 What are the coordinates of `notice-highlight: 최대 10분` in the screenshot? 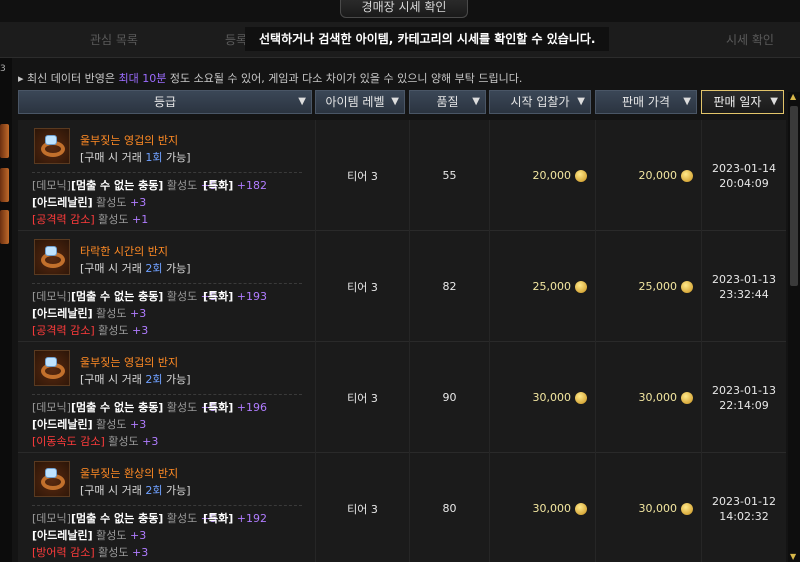 It's located at (142, 78).